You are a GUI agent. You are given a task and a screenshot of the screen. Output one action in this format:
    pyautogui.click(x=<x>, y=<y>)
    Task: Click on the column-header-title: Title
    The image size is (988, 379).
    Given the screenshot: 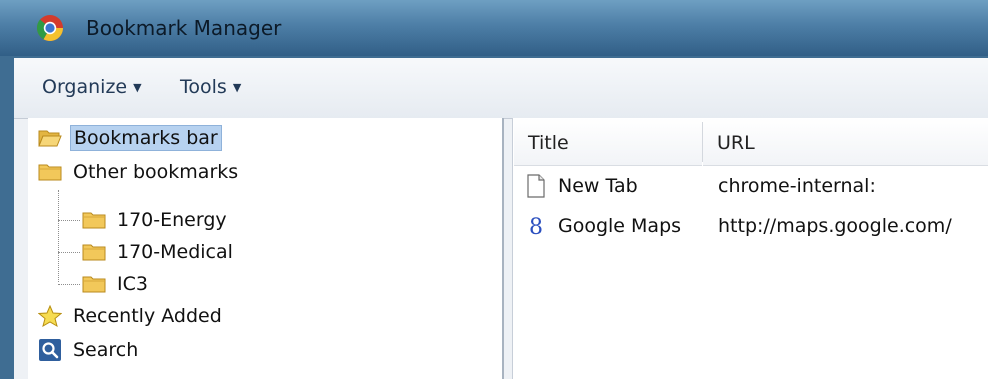 What is the action you would take?
    pyautogui.click(x=608, y=142)
    